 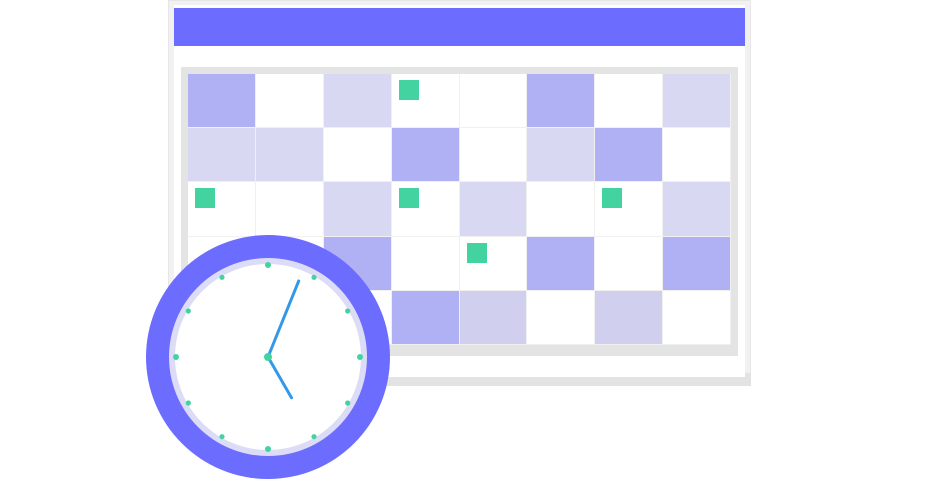 I want to click on clock-icon, so click(x=268, y=357).